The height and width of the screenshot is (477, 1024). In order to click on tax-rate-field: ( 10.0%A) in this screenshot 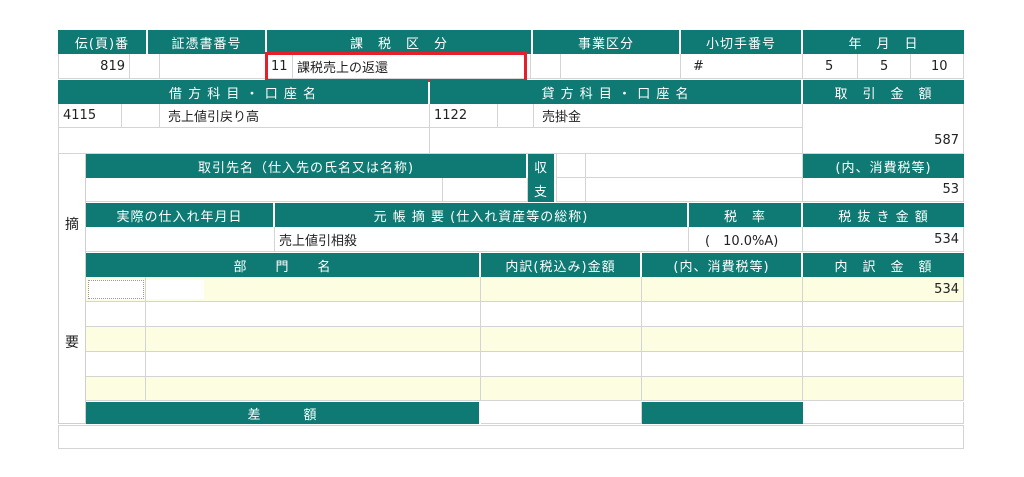, I will do `click(746, 239)`.